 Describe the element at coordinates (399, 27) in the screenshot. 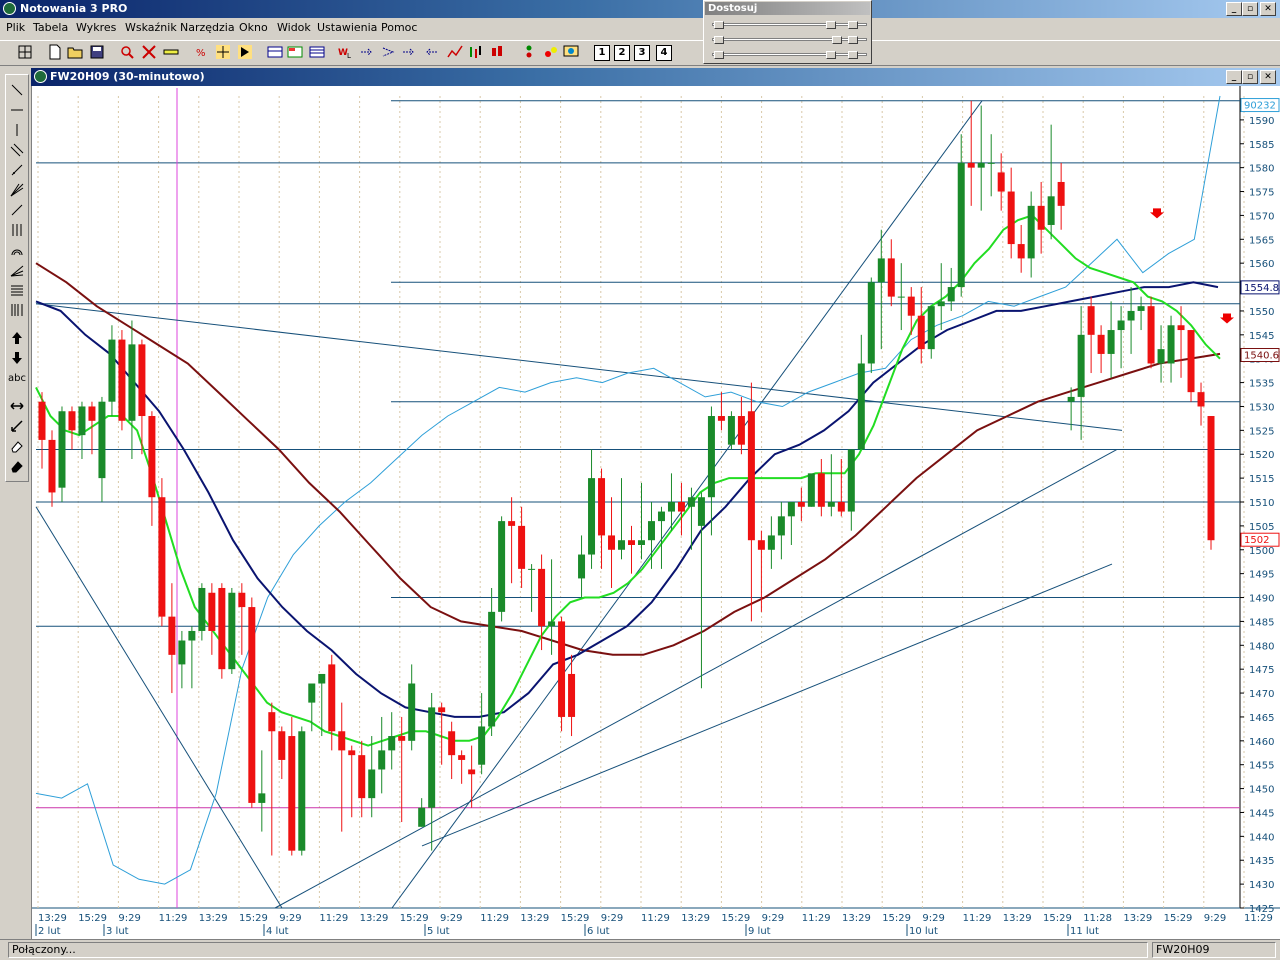

I see `menu-pomoc: Pomoc` at that location.